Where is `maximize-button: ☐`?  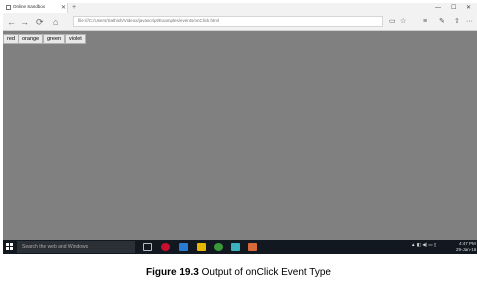 maximize-button: ☐ is located at coordinates (453, 8).